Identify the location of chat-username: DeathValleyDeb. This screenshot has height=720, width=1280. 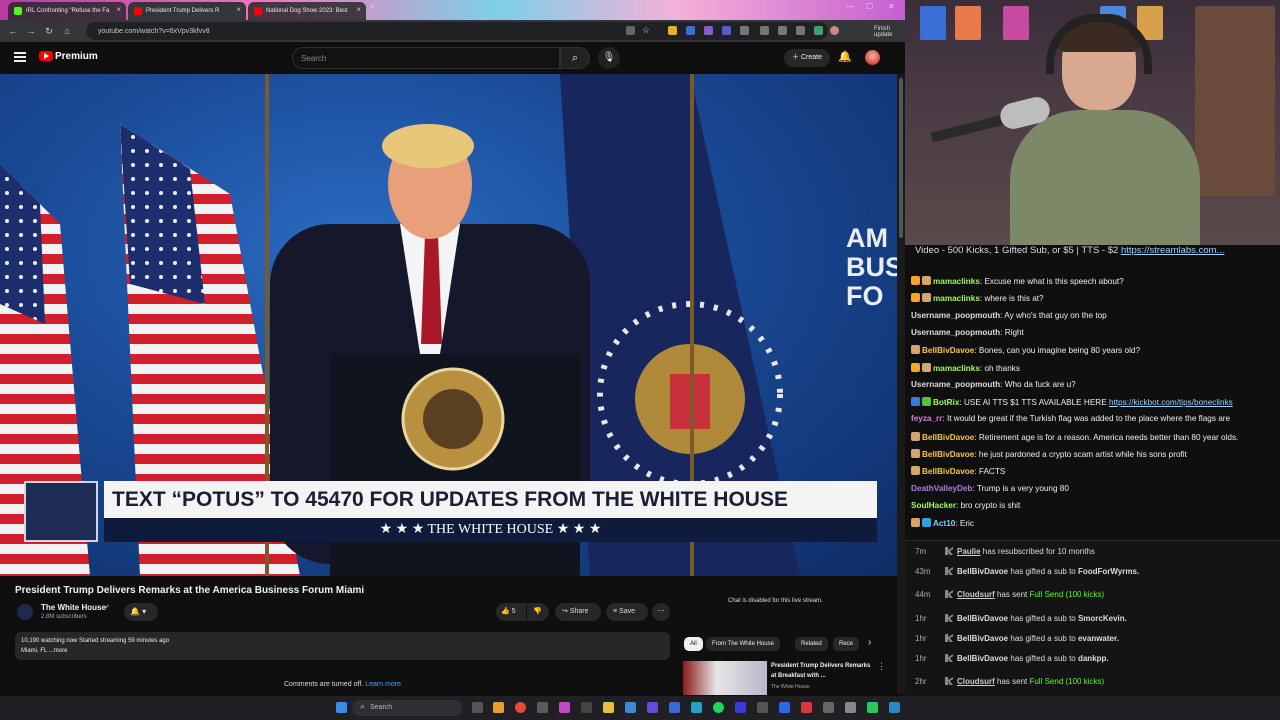
(941, 488).